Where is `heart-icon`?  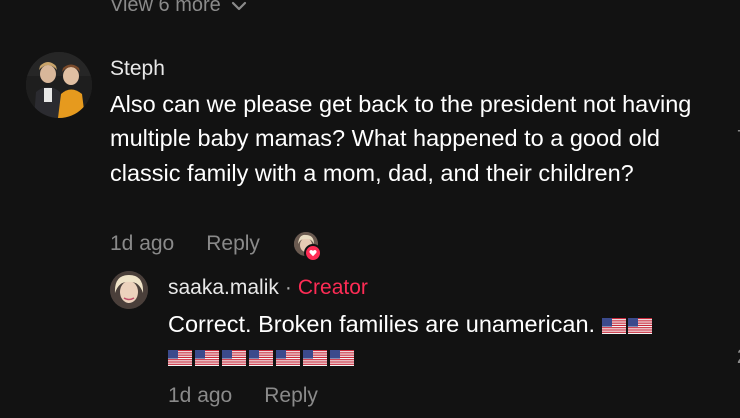 heart-icon is located at coordinates (313, 253).